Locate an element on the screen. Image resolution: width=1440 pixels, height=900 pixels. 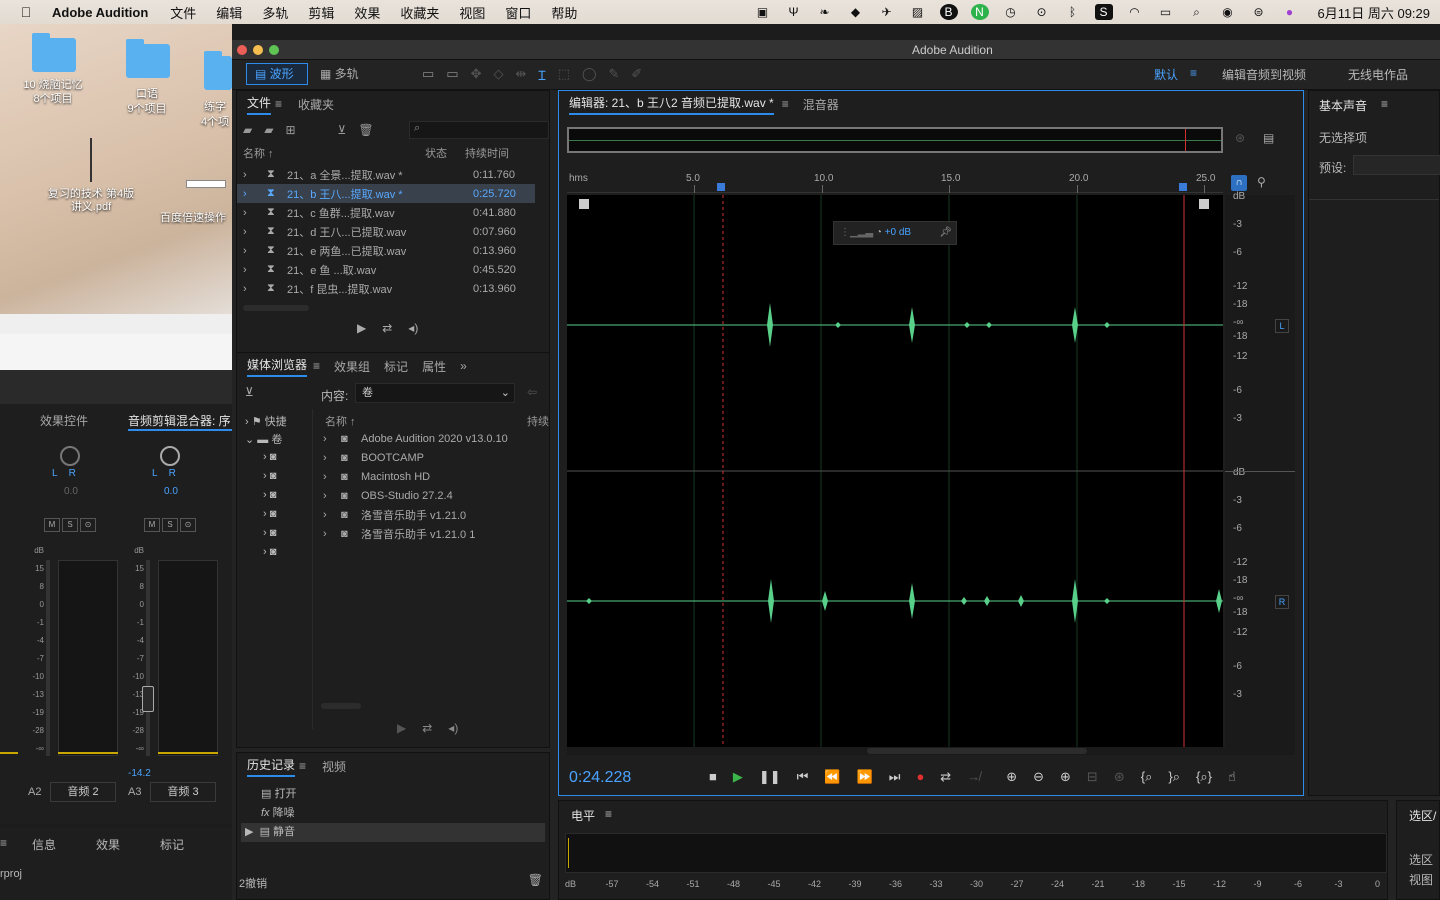
play-circle-icon: ⊙ is located at coordinates (1042, 12).